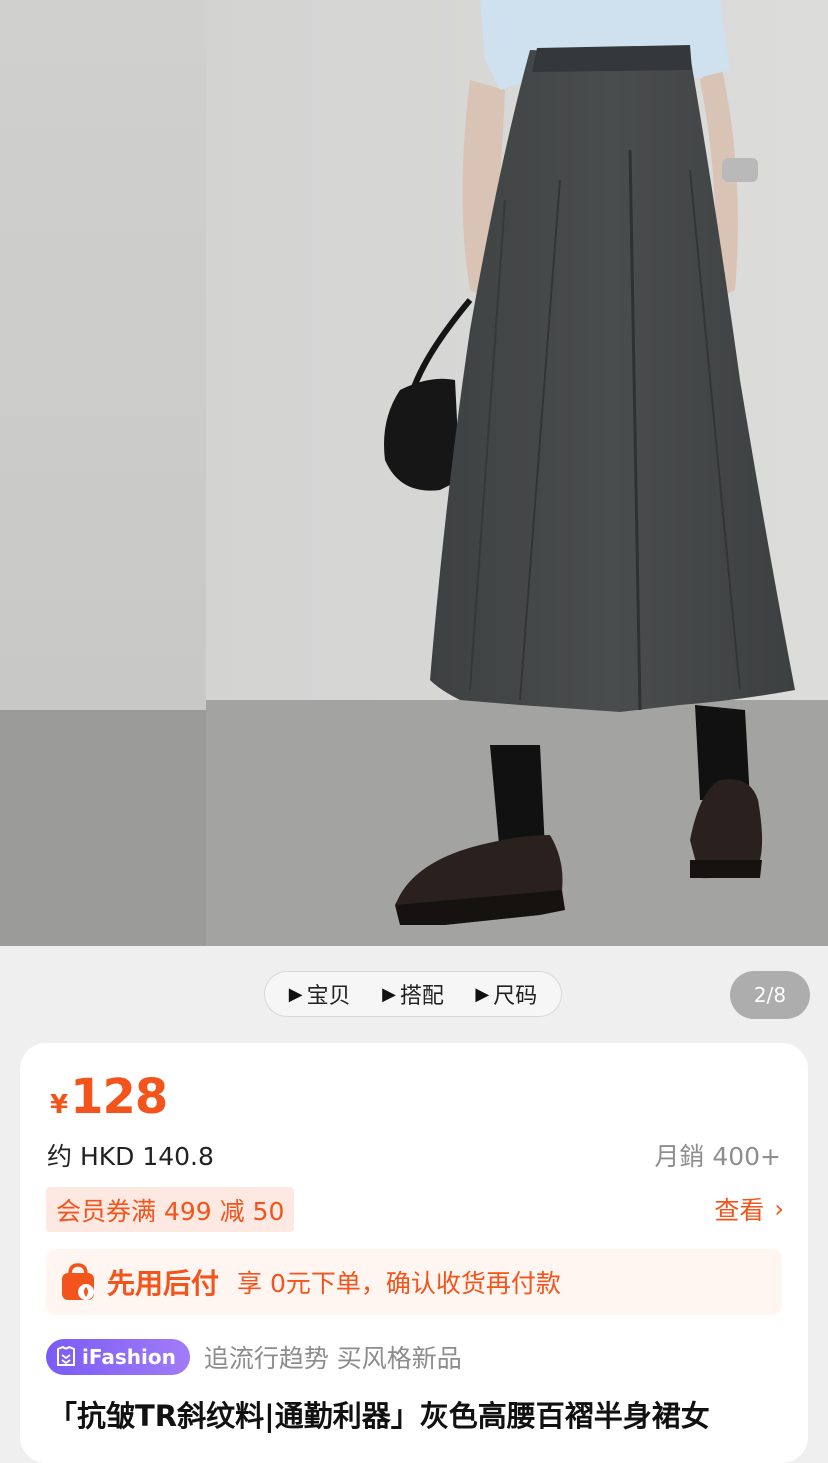  Describe the element at coordinates (379, 1416) in the screenshot. I see `product-title: 「抗皱TR斜纹料|通勤利器」灰色高腰百褶半身裙女` at that location.